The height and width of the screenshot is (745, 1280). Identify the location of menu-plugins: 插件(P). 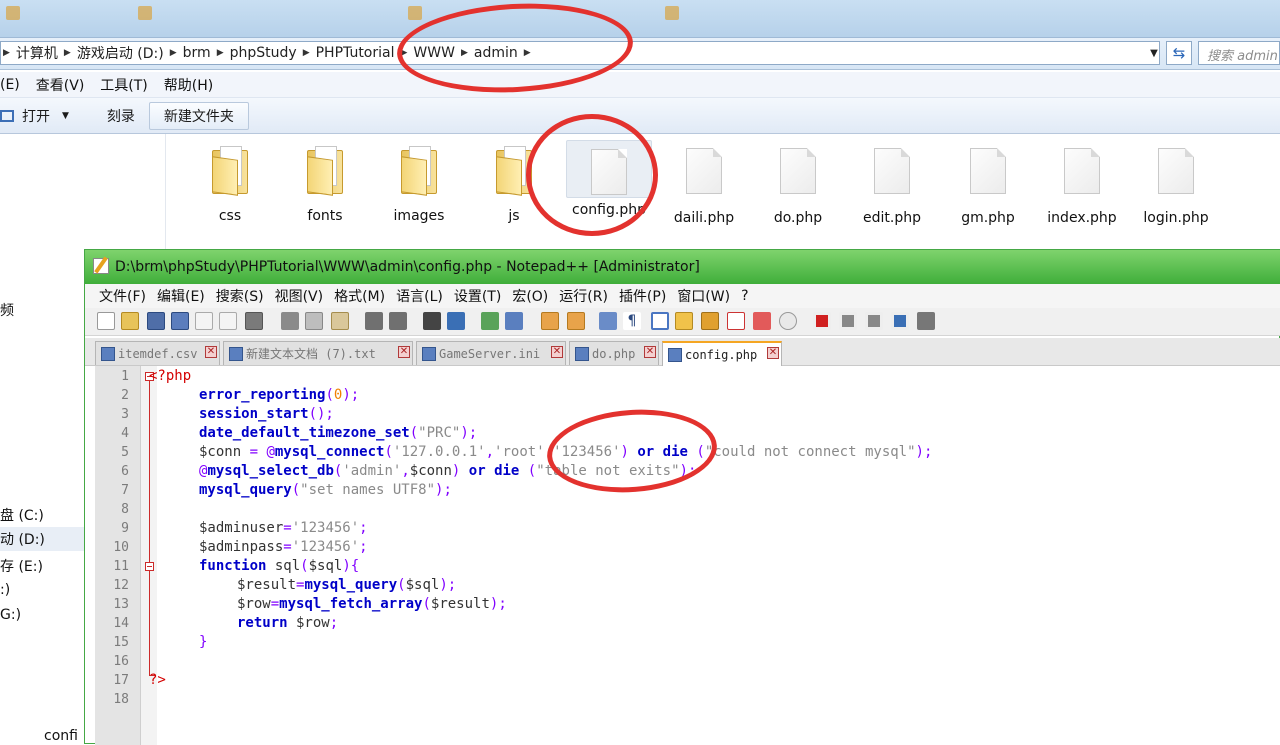
(642, 296).